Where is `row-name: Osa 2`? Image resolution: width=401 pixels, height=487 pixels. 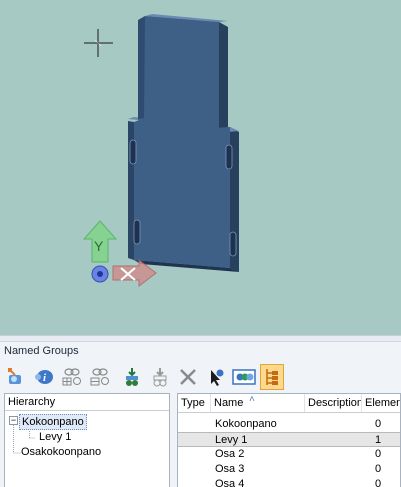
row-name: Osa 2 is located at coordinates (230, 454).